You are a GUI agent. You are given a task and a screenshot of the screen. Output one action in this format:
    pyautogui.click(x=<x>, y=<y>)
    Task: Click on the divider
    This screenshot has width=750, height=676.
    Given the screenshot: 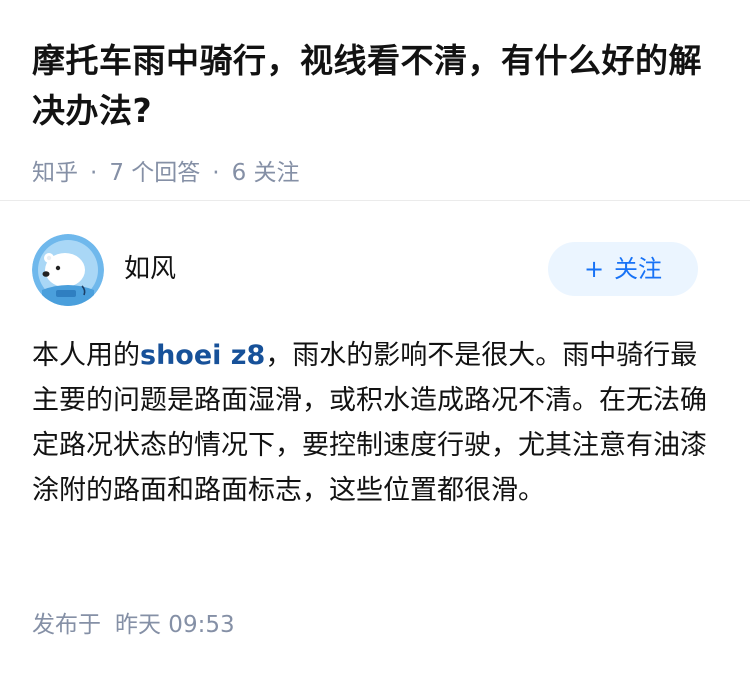 What is the action you would take?
    pyautogui.click(x=375, y=200)
    